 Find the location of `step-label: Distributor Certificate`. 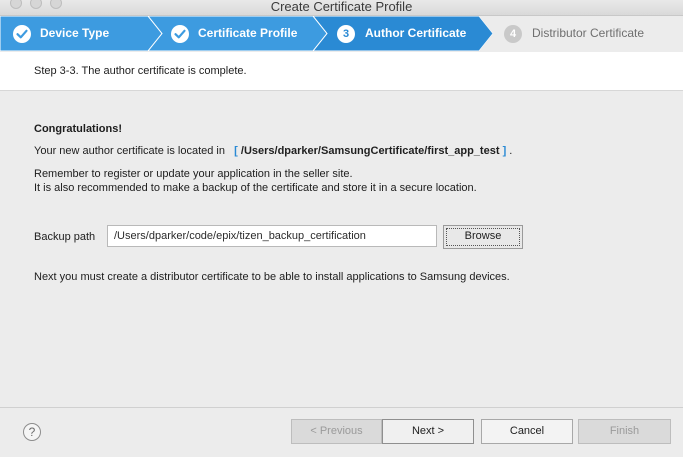

step-label: Distributor Certificate is located at coordinates (588, 33).